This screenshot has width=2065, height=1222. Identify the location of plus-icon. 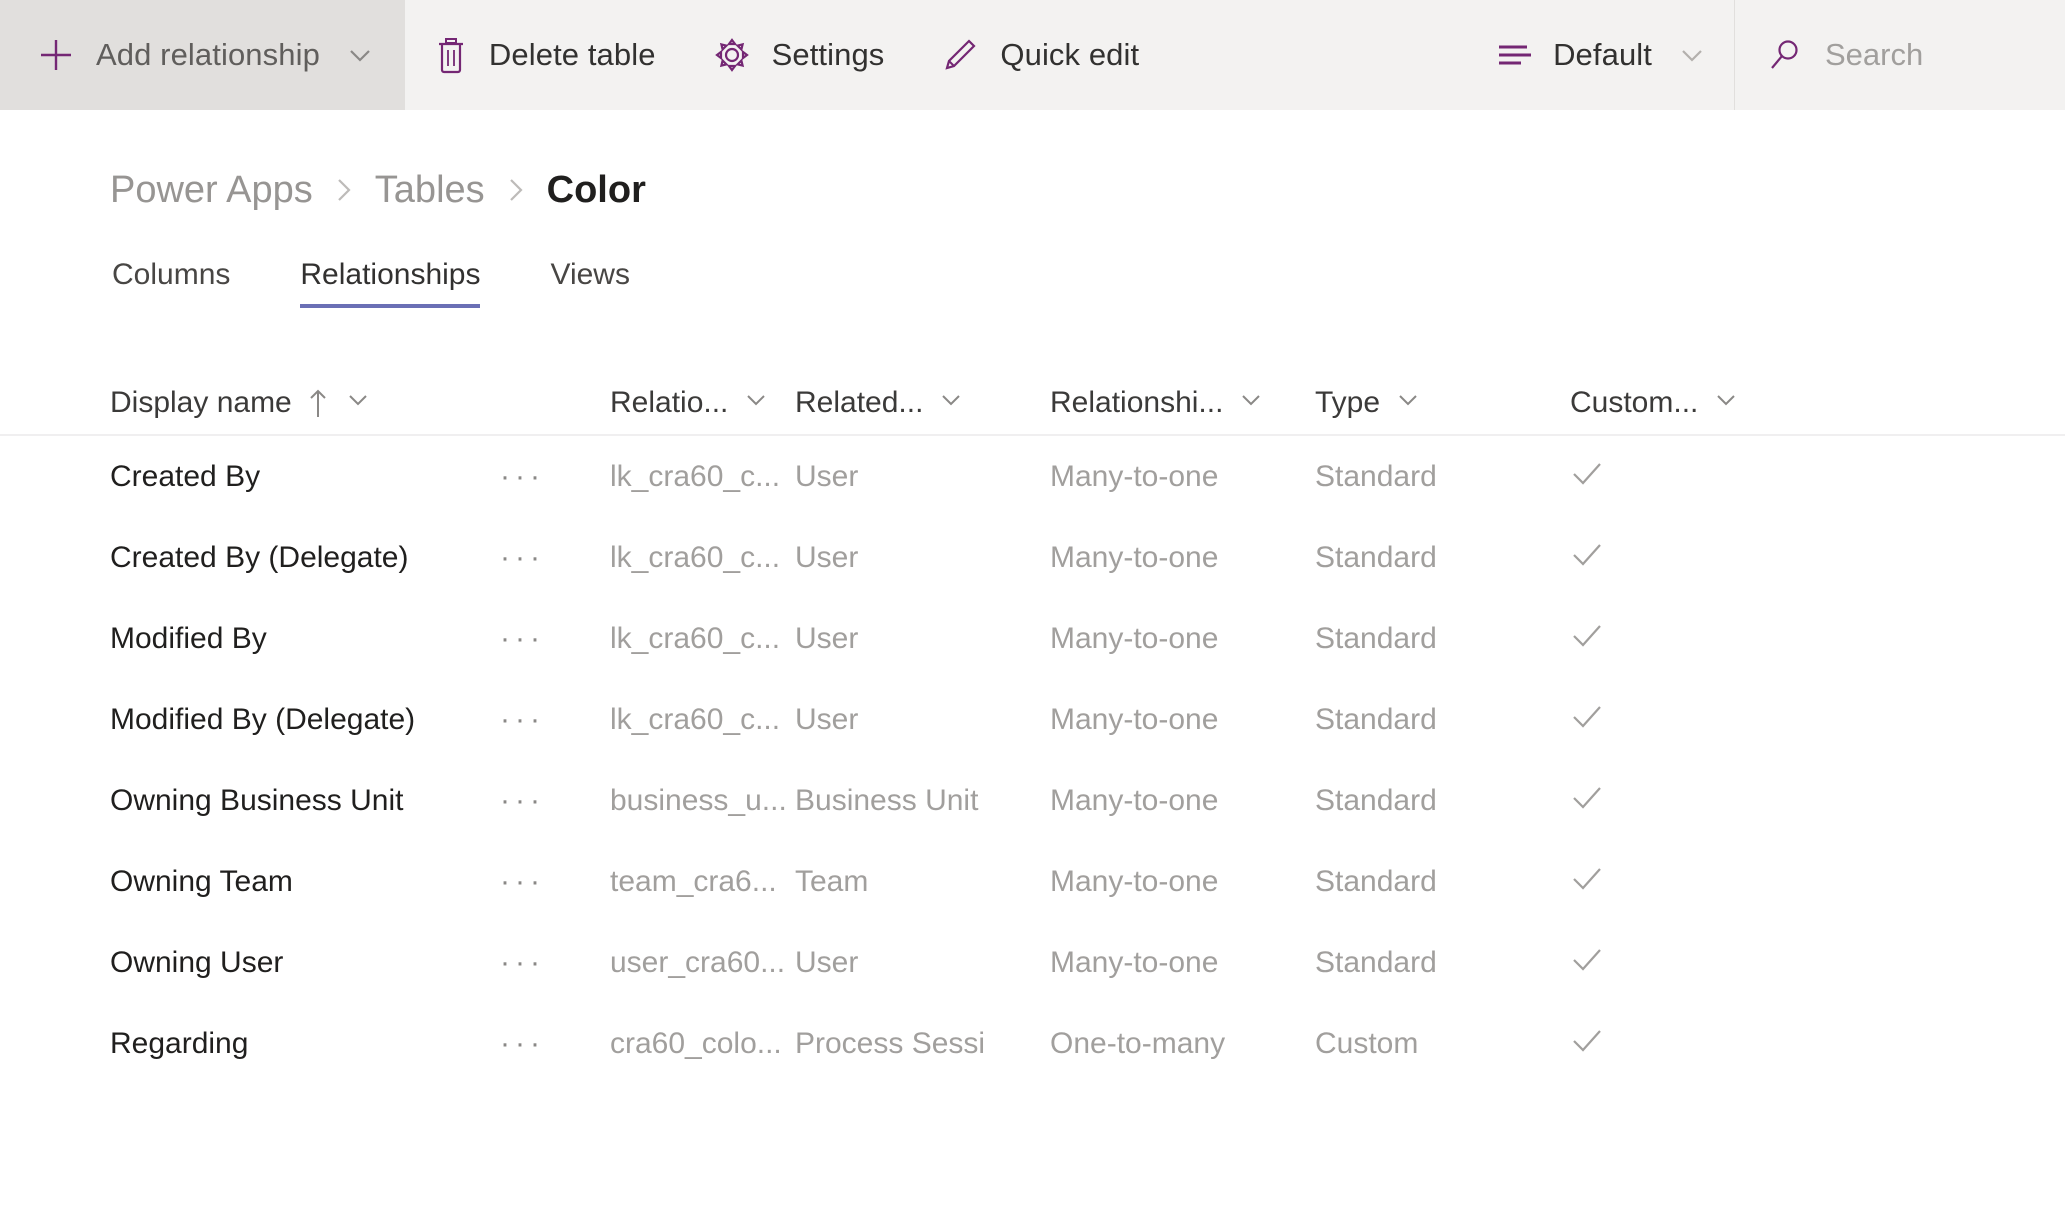
(56, 55).